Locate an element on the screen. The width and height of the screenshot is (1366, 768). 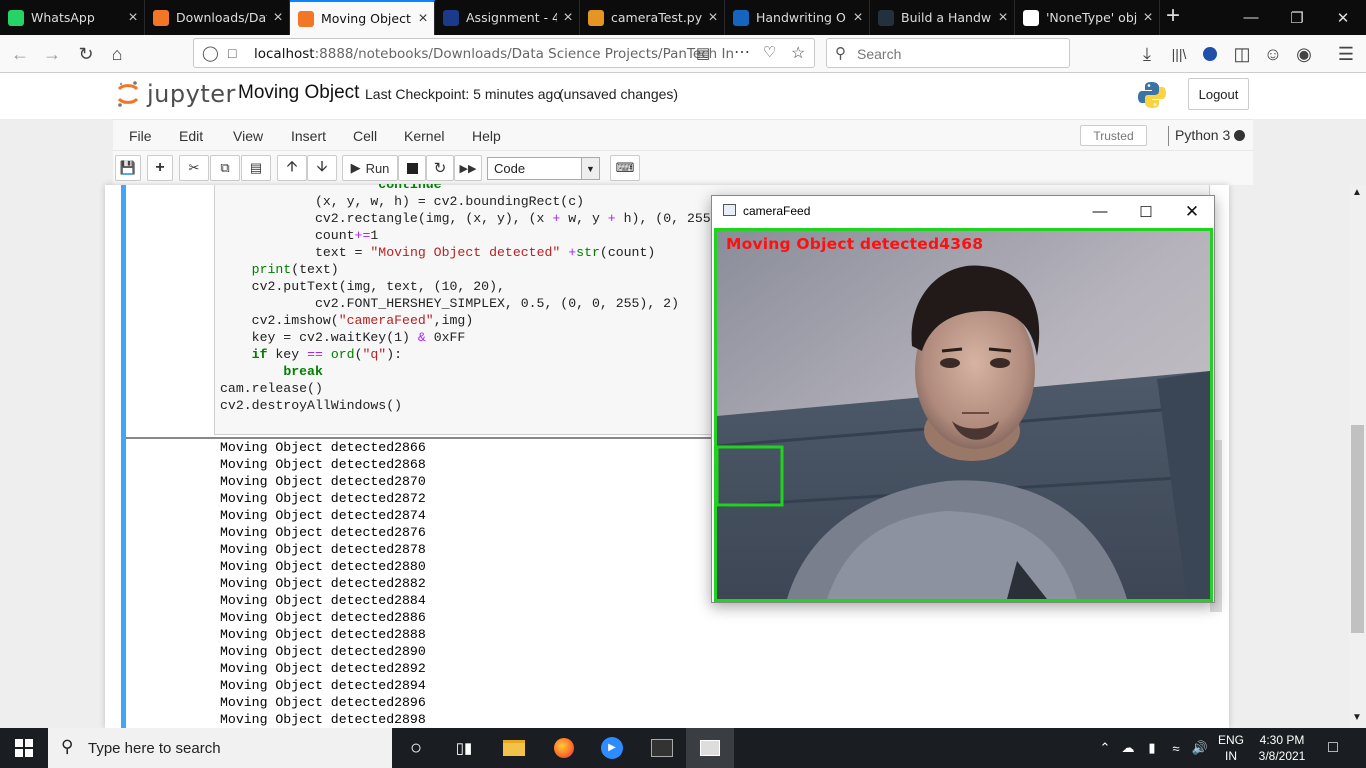
task-view-icon: ▯▮ is located at coordinates (464, 748).